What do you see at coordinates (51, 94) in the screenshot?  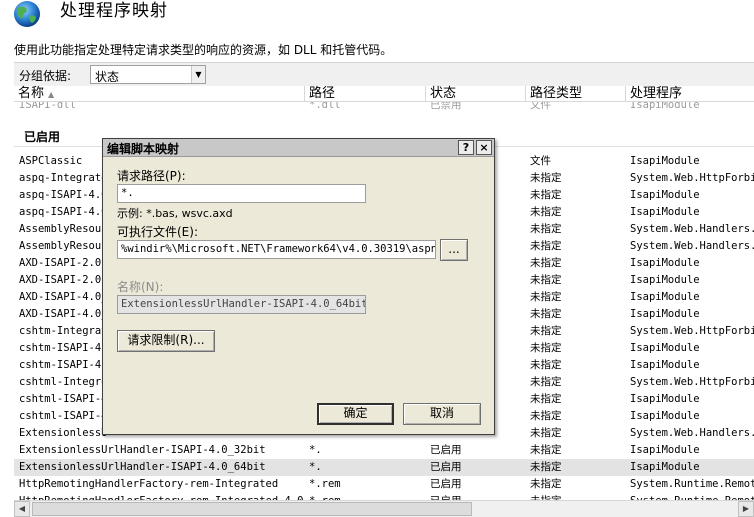 I see `sort-ascending-icon: ▲` at bounding box center [51, 94].